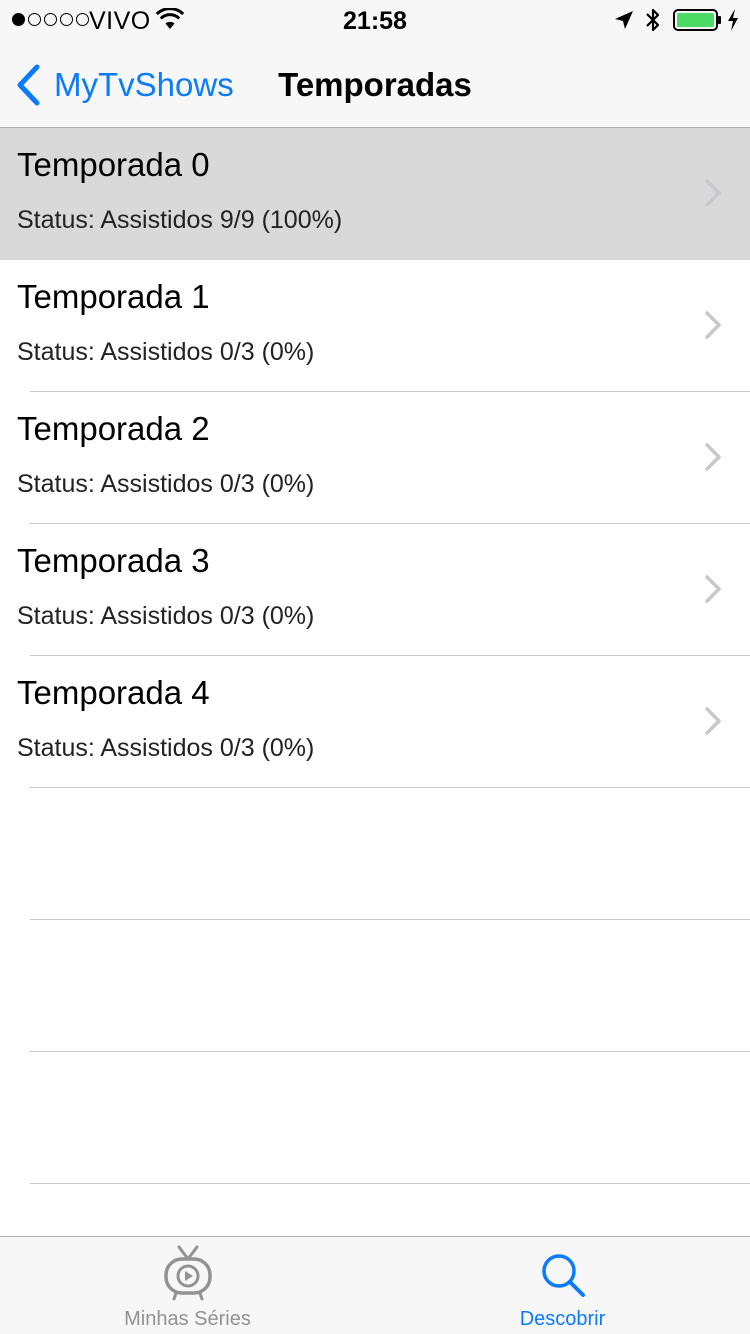 The image size is (750, 1334). Describe the element at coordinates (390, 1183) in the screenshot. I see `row-separator` at that location.